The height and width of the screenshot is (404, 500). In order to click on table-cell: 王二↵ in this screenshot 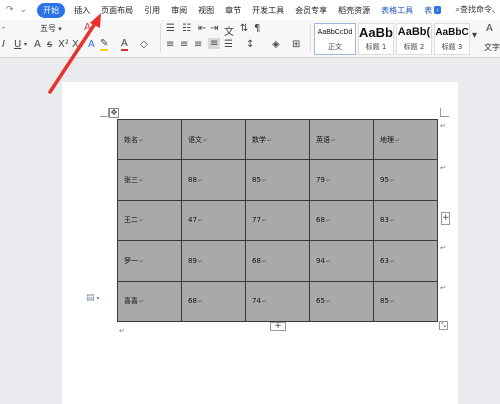, I will do `click(149, 220)`.